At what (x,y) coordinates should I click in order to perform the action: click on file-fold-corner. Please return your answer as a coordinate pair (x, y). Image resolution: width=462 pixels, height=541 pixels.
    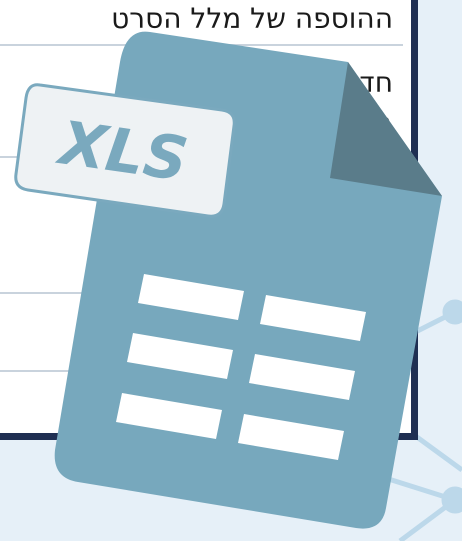
    Looking at the image, I should click on (386, 129).